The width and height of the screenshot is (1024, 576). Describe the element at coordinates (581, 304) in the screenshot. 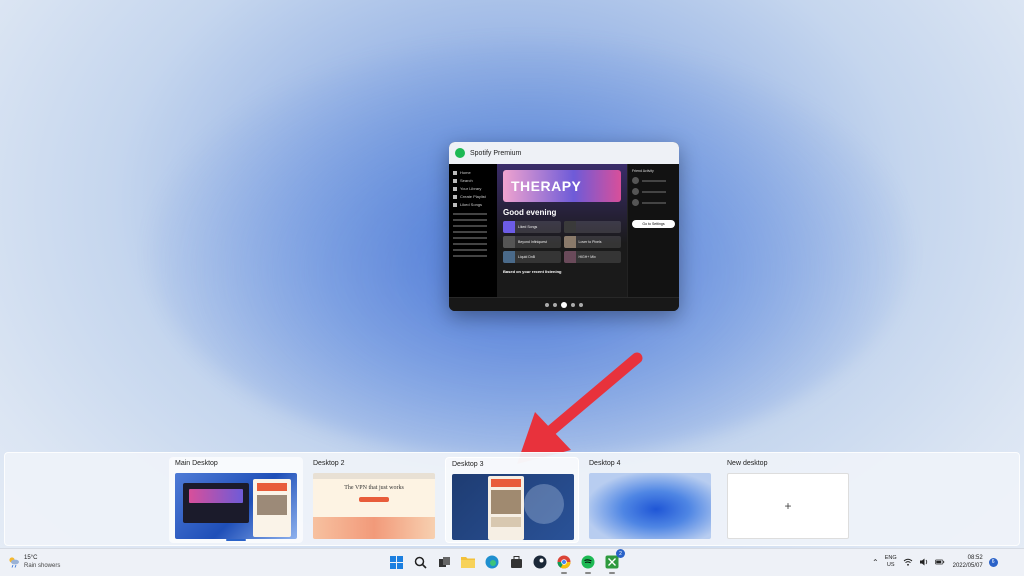

I see `repeat-icon` at that location.